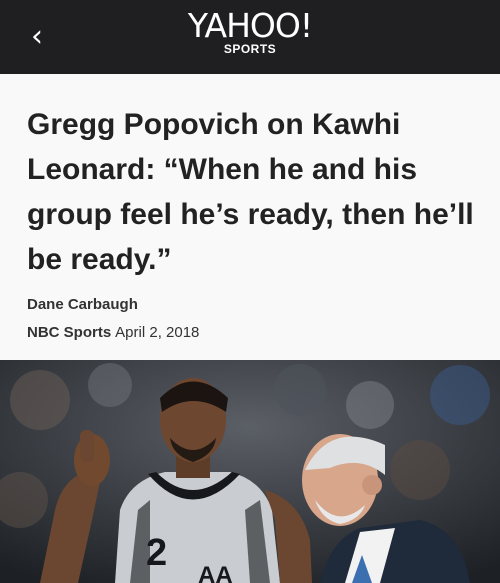 The image size is (500, 583). What do you see at coordinates (69, 332) in the screenshot?
I see `source-name: NBC Sports` at bounding box center [69, 332].